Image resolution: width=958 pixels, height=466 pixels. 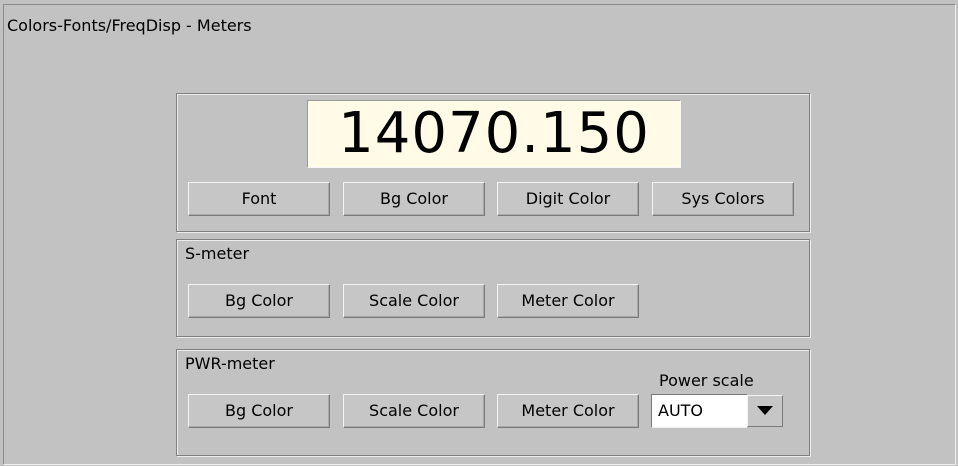 What do you see at coordinates (723, 199) in the screenshot?
I see `sys-colors-button: Sys Colors` at bounding box center [723, 199].